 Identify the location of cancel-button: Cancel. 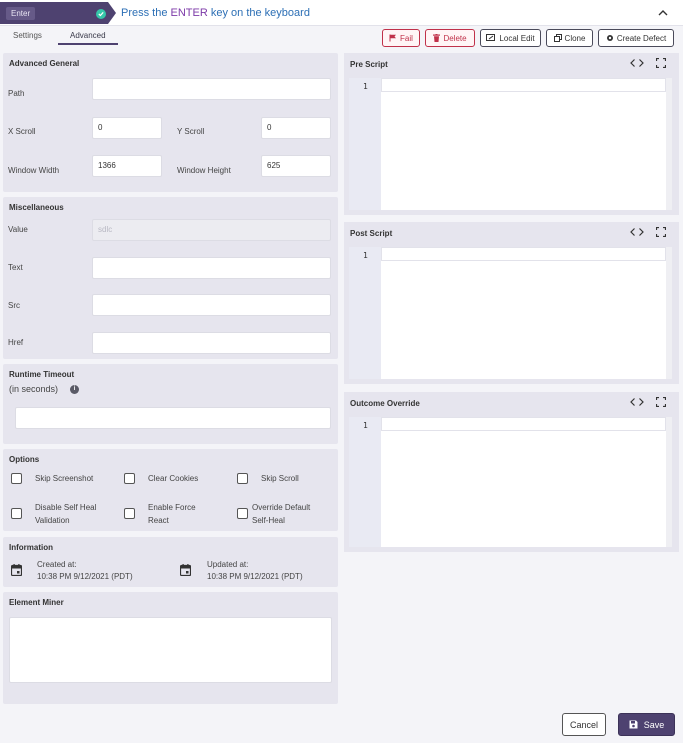
(584, 724).